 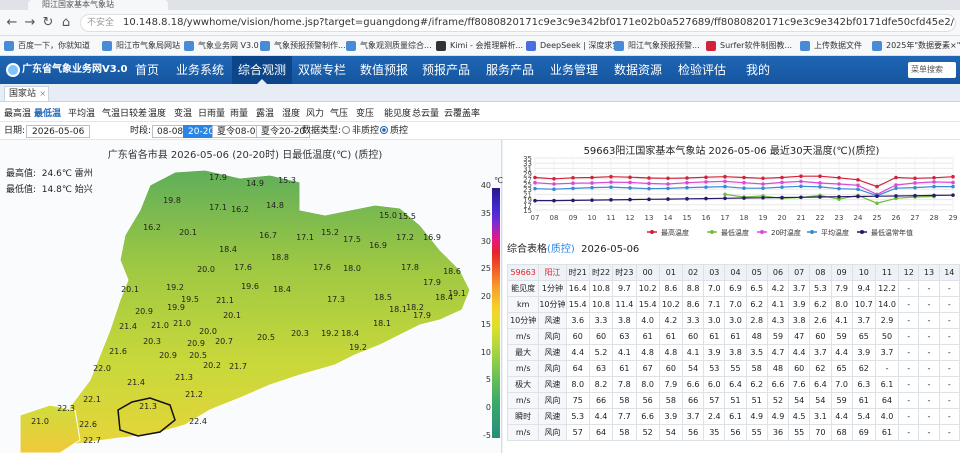 I want to click on element-option: 雨量, so click(x=239, y=112).